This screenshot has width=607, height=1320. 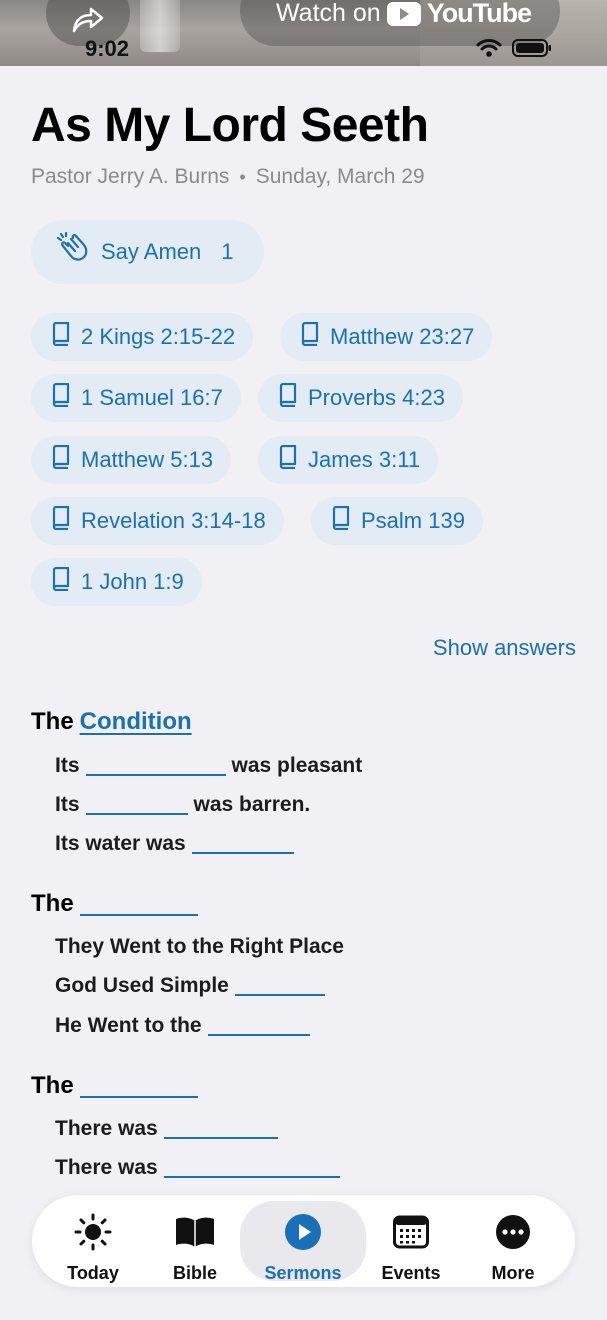 I want to click on tab-events: Events, so click(x=411, y=1241).